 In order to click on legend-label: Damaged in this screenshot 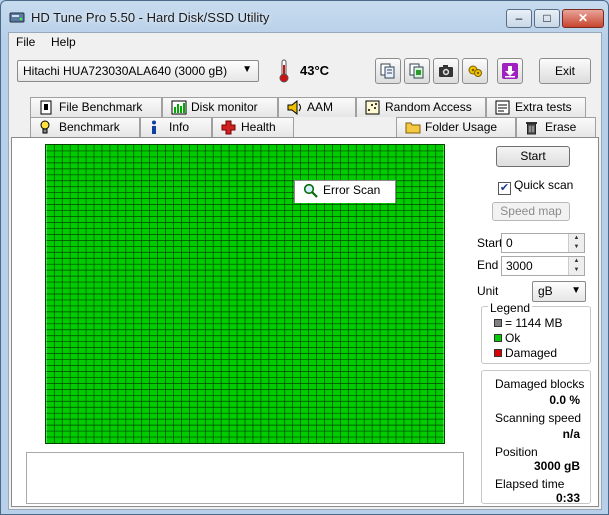, I will do `click(531, 353)`.